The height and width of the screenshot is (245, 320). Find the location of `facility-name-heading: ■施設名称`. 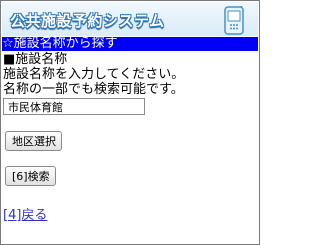

facility-name-heading: ■施設名称 is located at coordinates (35, 59).